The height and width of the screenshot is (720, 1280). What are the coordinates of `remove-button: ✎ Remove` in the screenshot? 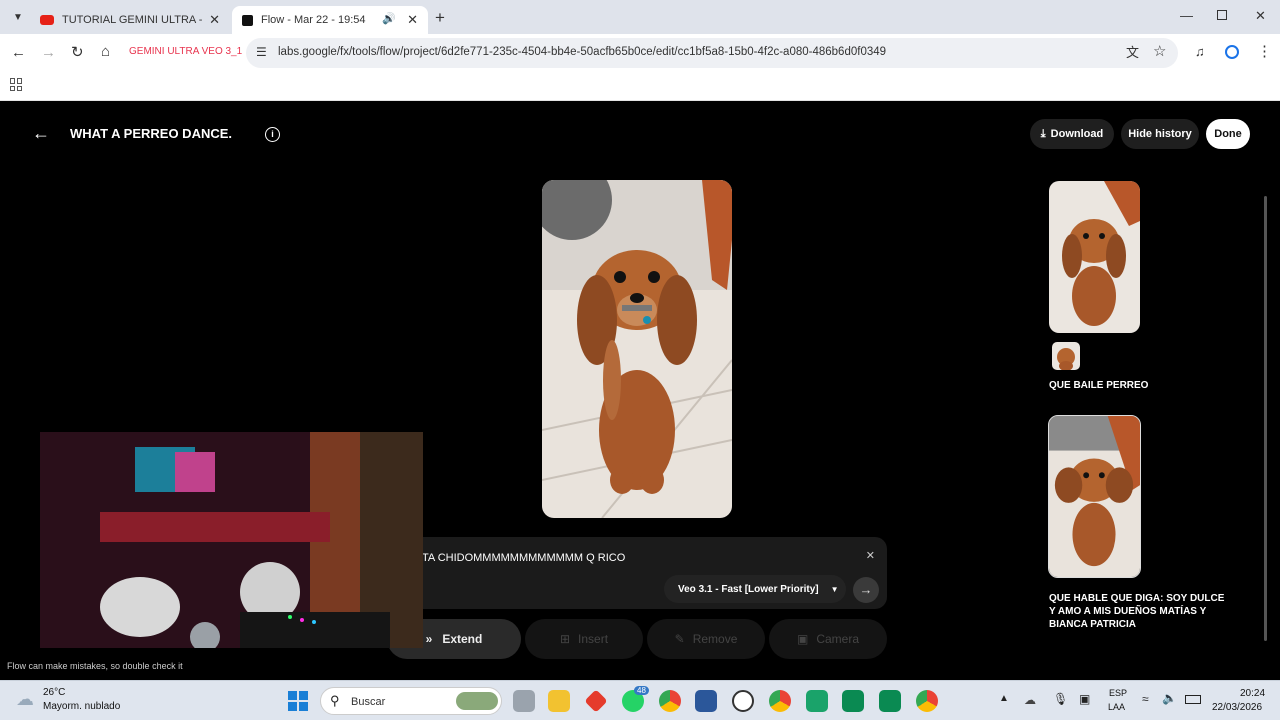 It's located at (706, 639).